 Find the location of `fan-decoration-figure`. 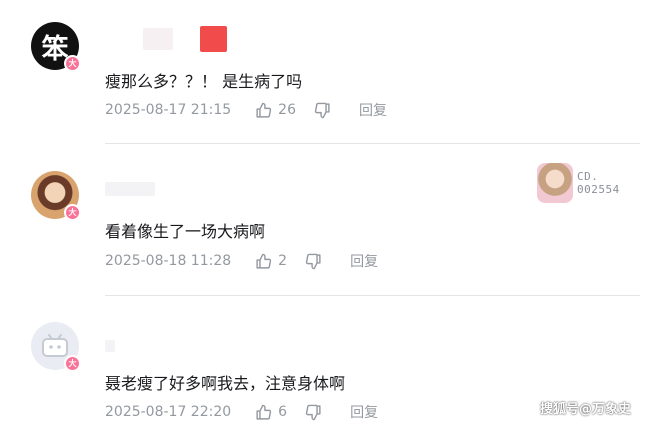

fan-decoration-figure is located at coordinates (555, 183).